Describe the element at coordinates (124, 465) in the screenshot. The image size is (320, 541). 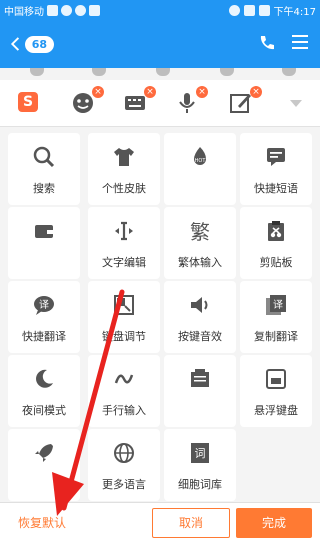
I see `grid-item-more-languages: 更多语言` at that location.